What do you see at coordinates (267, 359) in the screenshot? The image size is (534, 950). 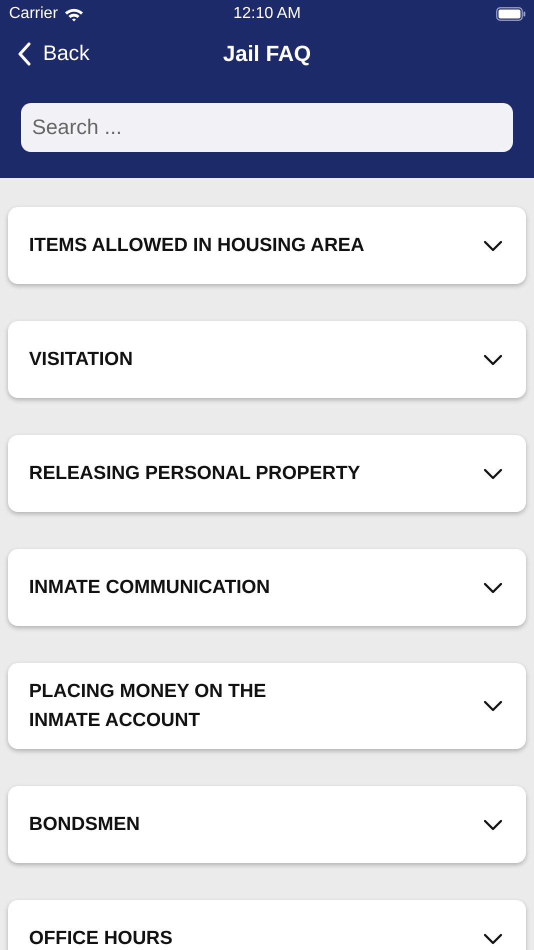 I see `faq-item: VISITATION` at bounding box center [267, 359].